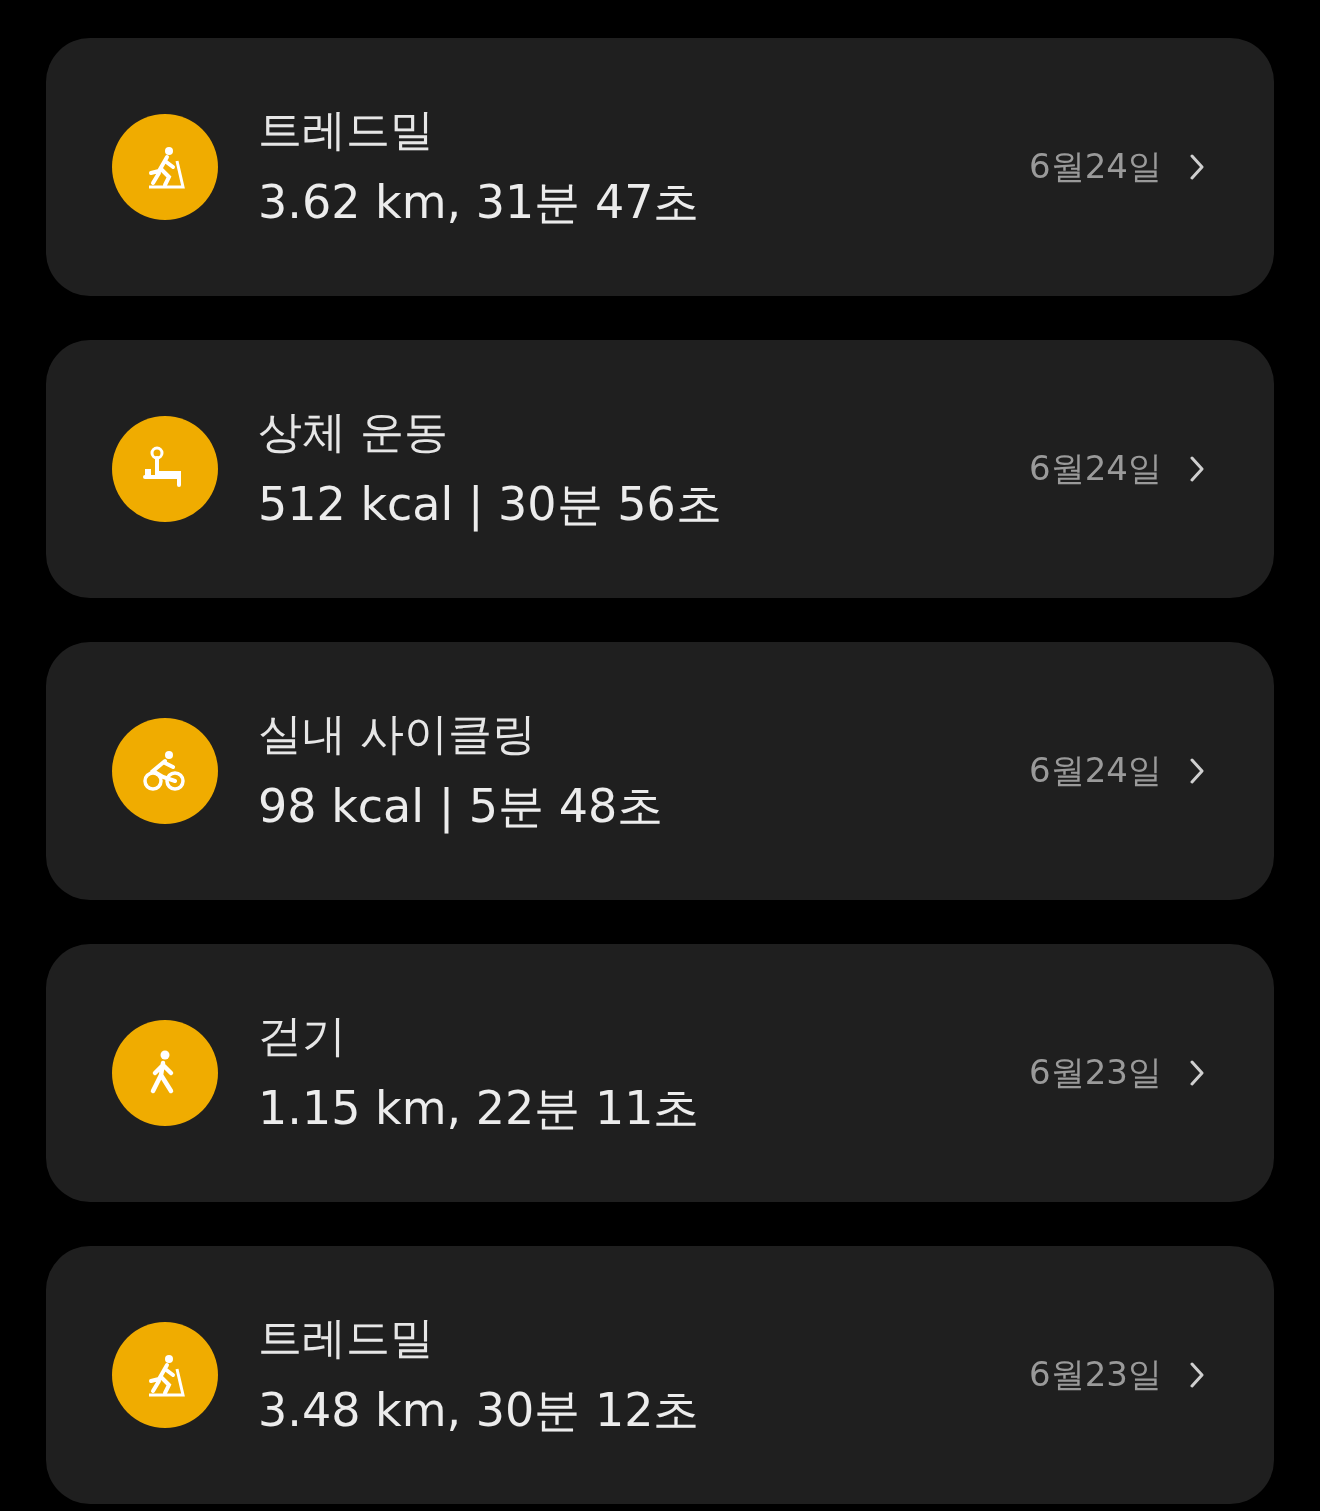 The image size is (1320, 1511). What do you see at coordinates (479, 1410) in the screenshot?
I see `workout-summary: 3.48 km, 30분 12초` at bounding box center [479, 1410].